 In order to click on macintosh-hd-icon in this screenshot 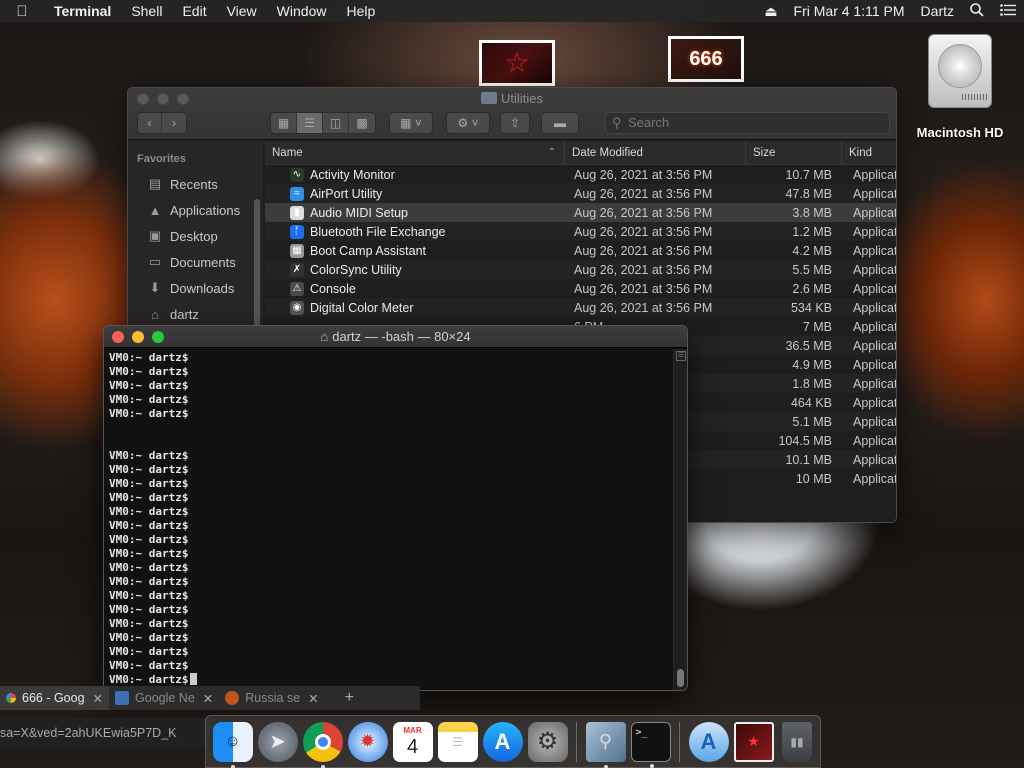, I will do `click(960, 72)`.